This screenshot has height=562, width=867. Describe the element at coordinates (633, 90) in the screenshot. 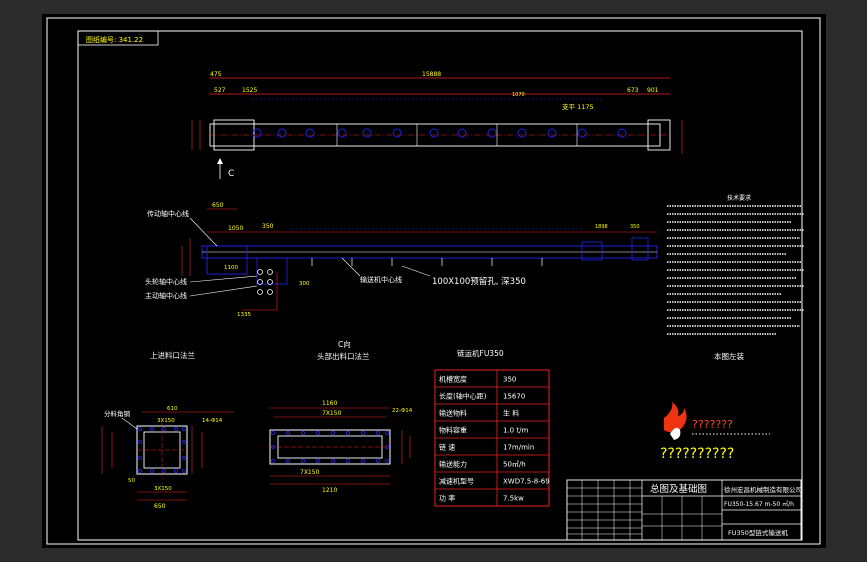

I see `dim-673: 673` at that location.